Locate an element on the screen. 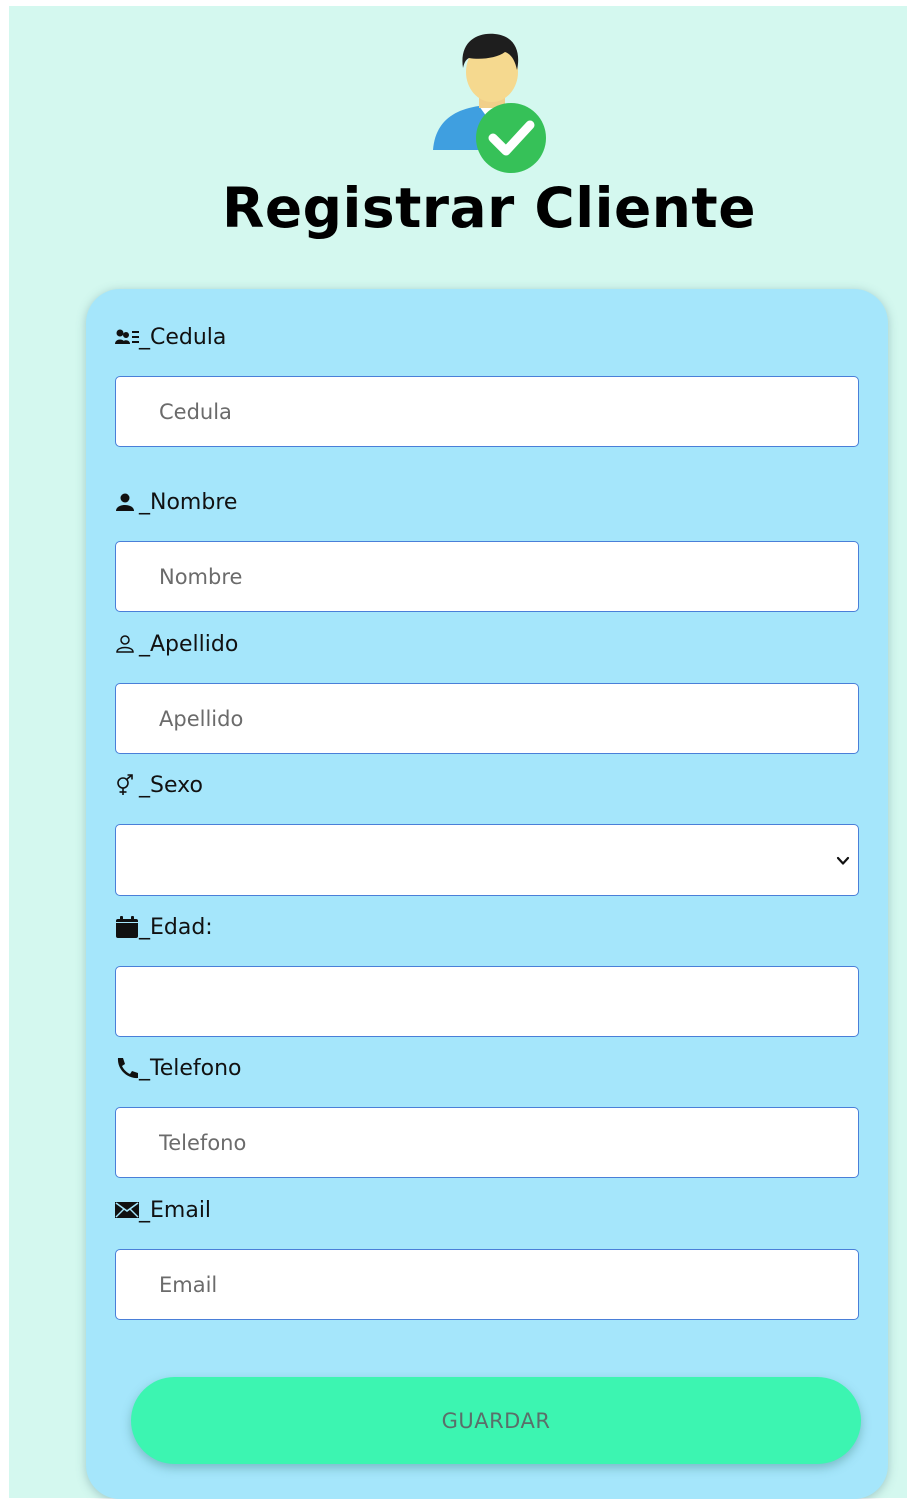  telefono-label: _Telefono is located at coordinates (178, 1068).